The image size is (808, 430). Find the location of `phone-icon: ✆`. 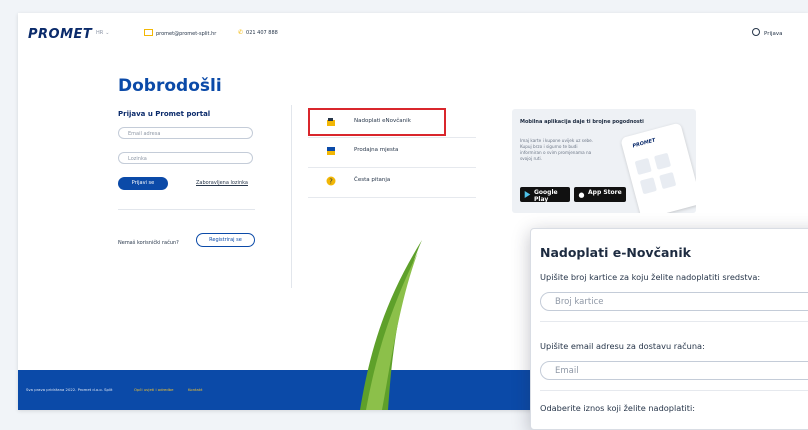

phone-icon: ✆ is located at coordinates (241, 32).